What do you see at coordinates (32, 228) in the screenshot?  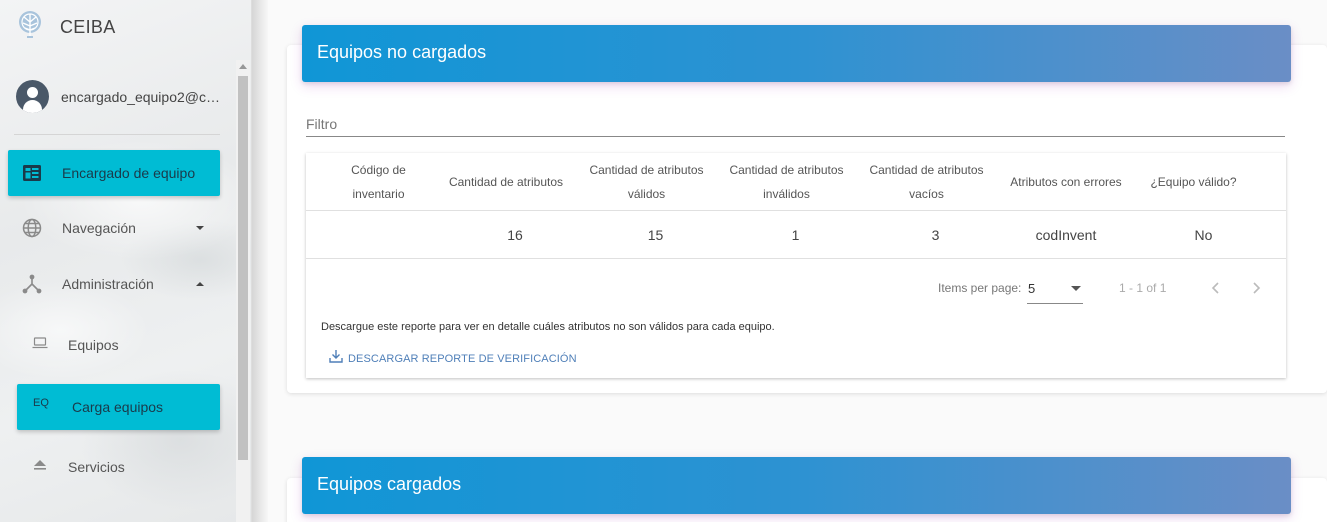 I see `globe-icon` at bounding box center [32, 228].